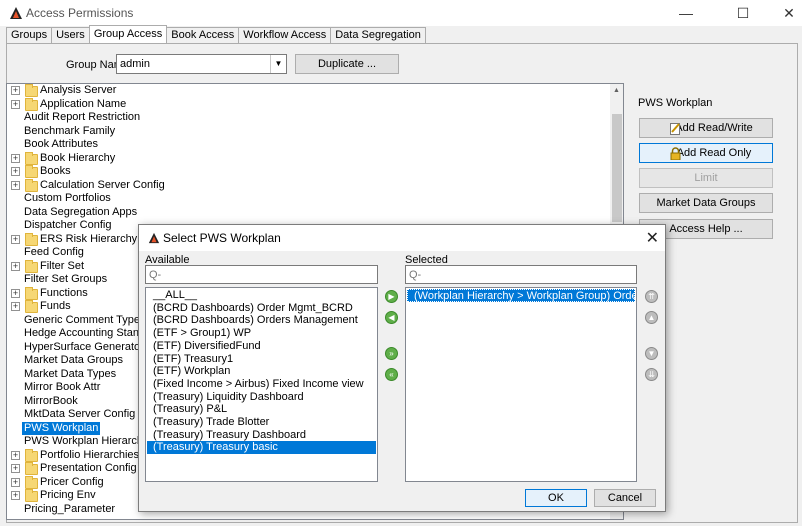 This screenshot has height=526, width=802. I want to click on tree-item-label: Custom Portfolios, so click(67, 198).